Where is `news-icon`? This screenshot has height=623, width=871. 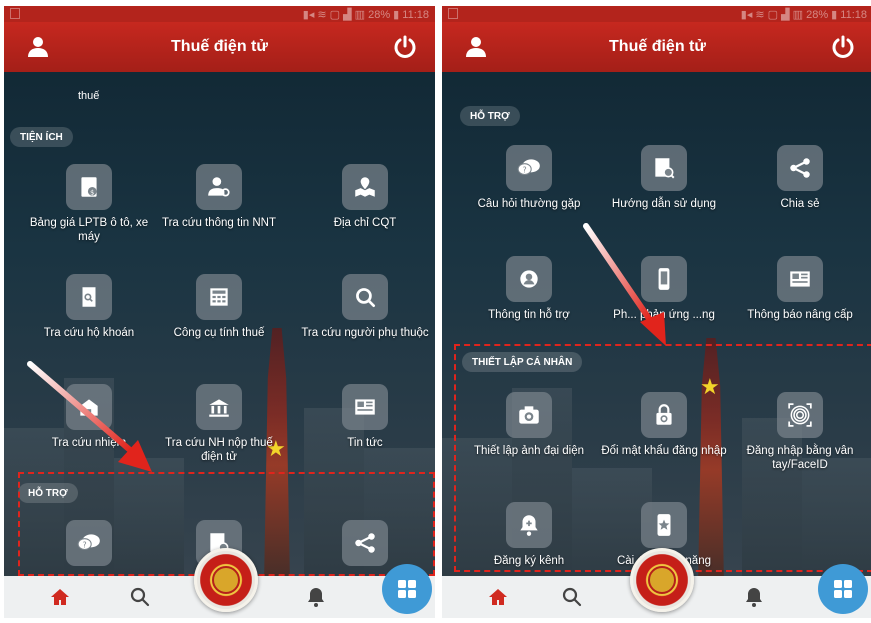 news-icon is located at coordinates (365, 407).